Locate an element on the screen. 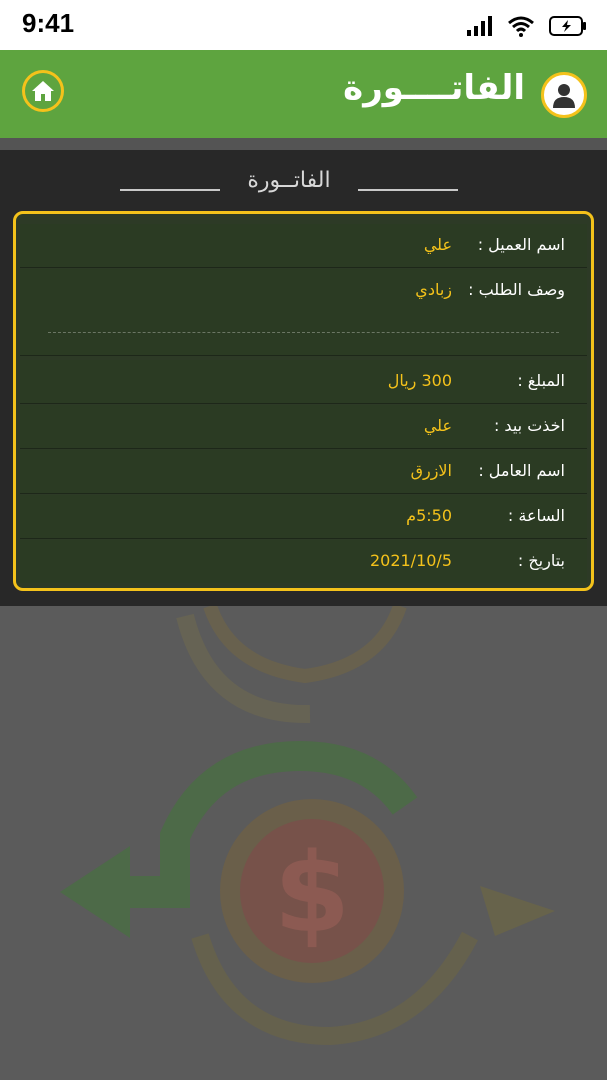  status-icons is located at coordinates (527, 26).